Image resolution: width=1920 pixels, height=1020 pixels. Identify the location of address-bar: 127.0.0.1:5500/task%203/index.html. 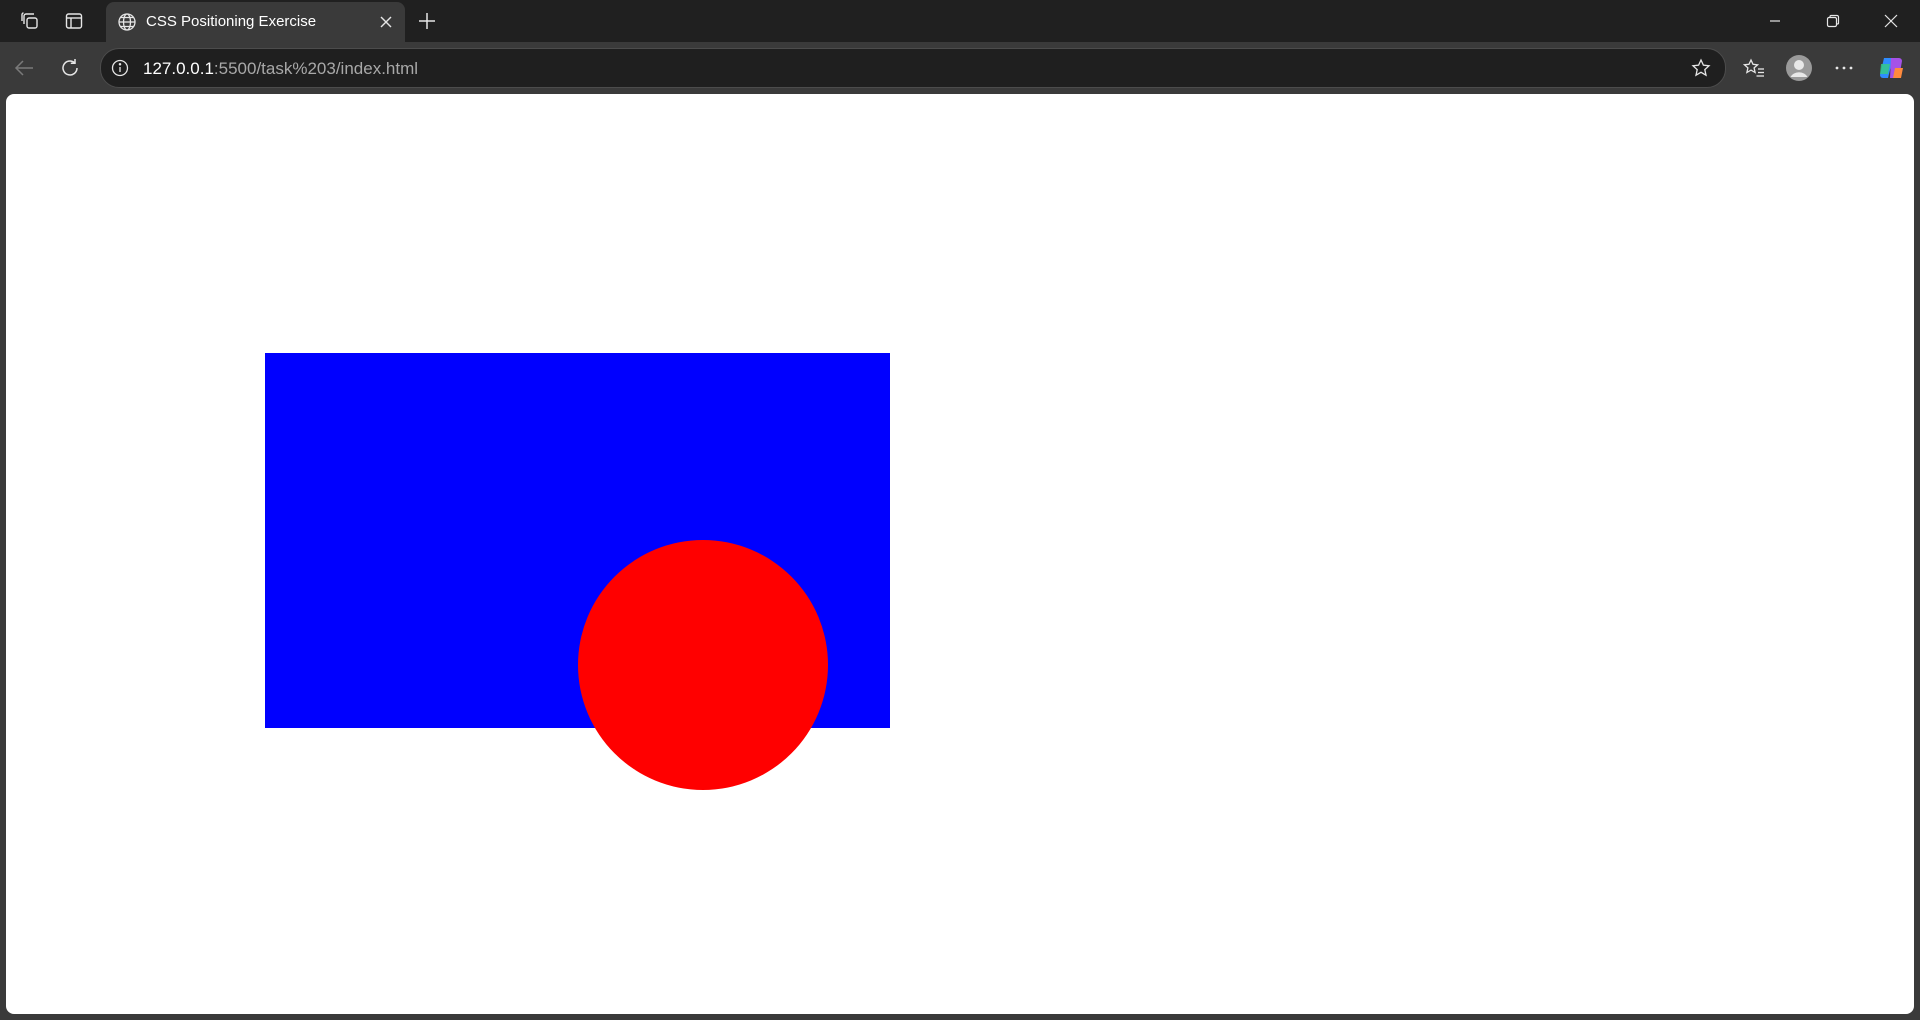
(913, 68).